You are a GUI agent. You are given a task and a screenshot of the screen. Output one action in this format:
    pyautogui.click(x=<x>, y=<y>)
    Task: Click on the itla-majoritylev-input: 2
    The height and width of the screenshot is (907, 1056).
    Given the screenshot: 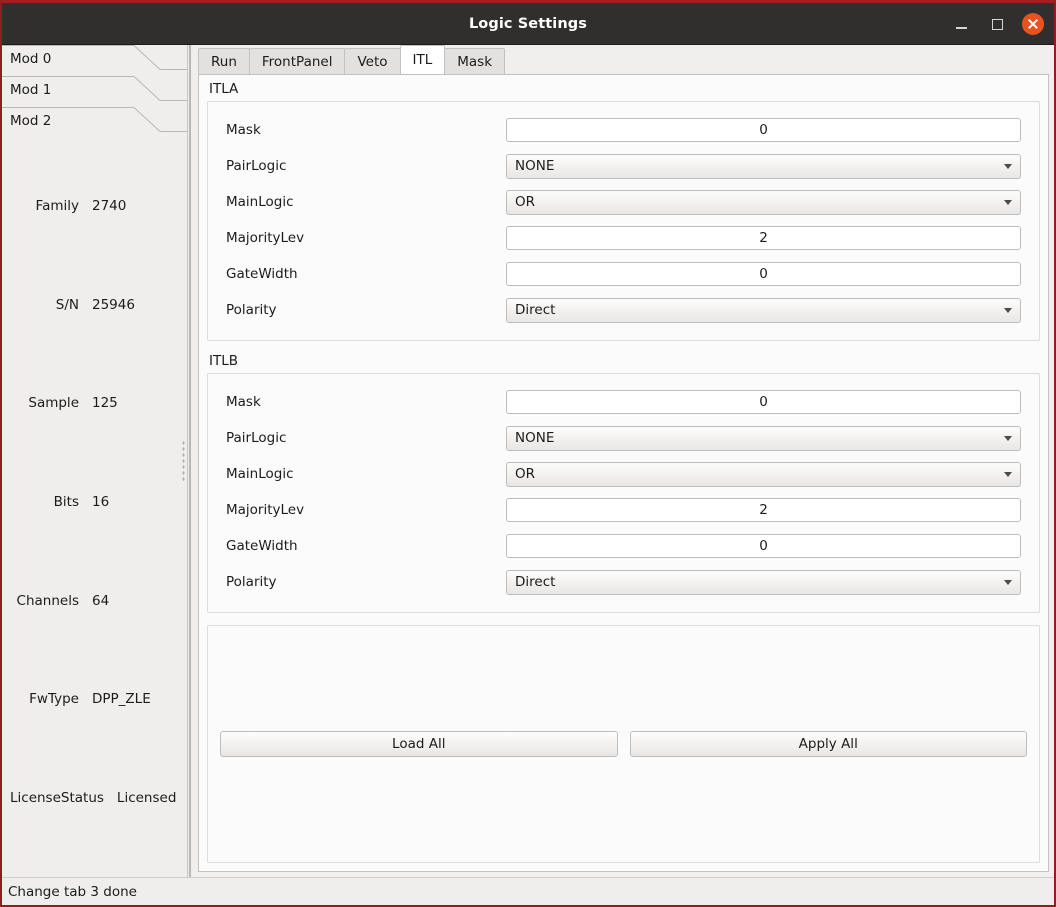 What is the action you would take?
    pyautogui.click(x=763, y=238)
    